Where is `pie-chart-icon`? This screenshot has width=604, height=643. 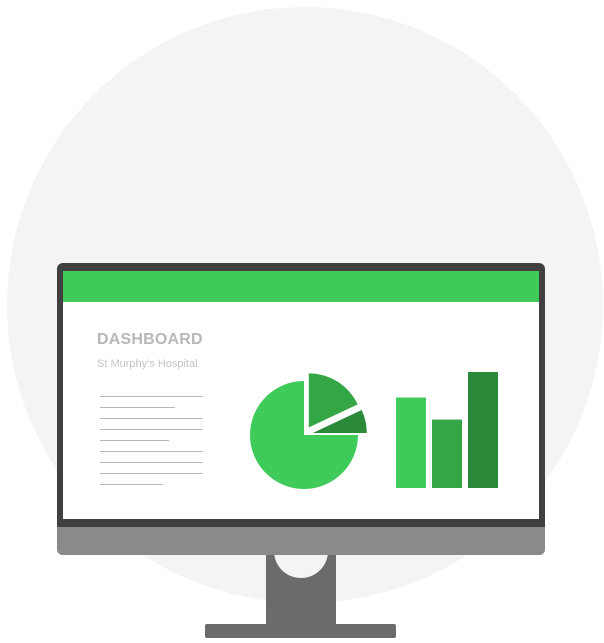 pie-chart-icon is located at coordinates (308, 431).